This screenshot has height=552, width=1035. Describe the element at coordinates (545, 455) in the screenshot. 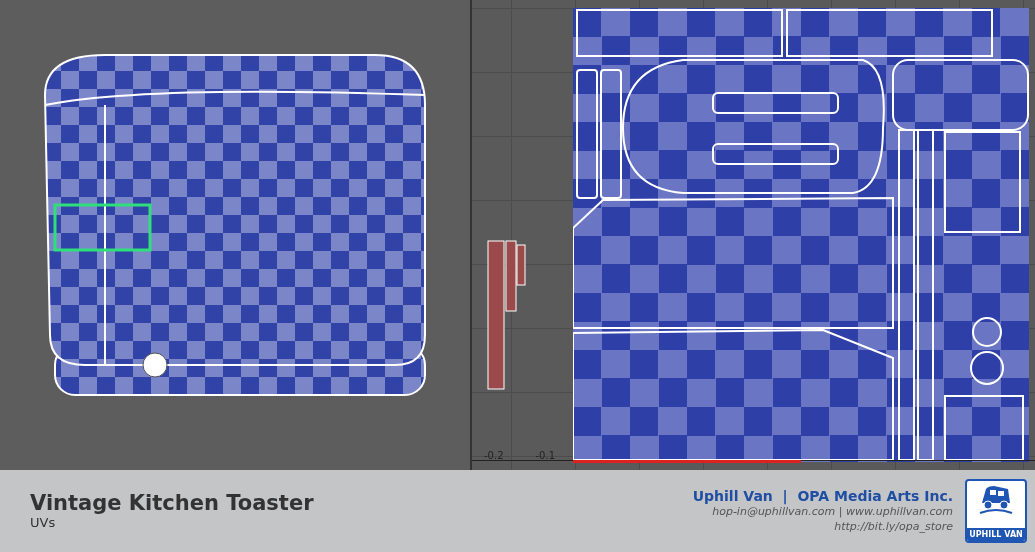

I see `axis-label: -0.1` at that location.